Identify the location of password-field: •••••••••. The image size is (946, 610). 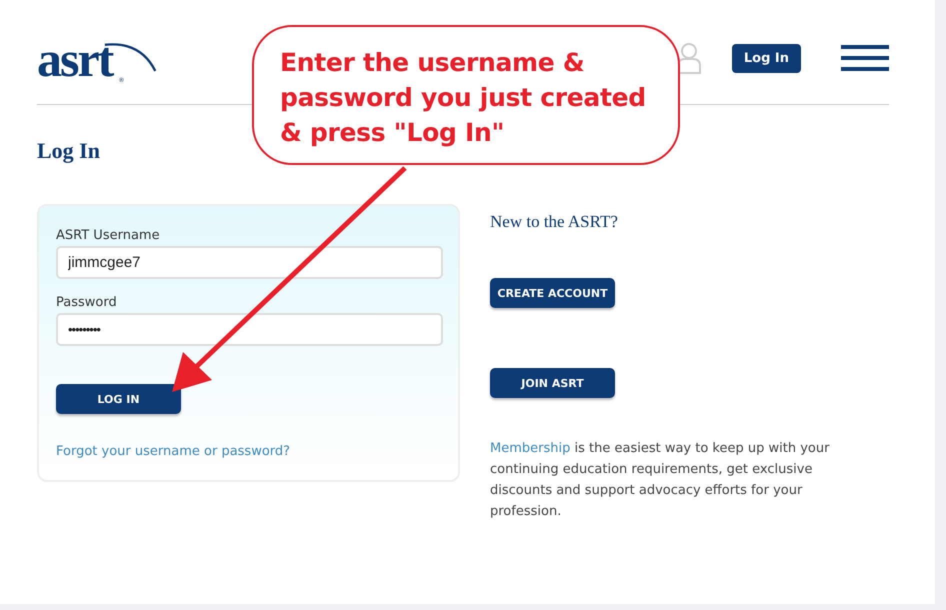
(249, 329).